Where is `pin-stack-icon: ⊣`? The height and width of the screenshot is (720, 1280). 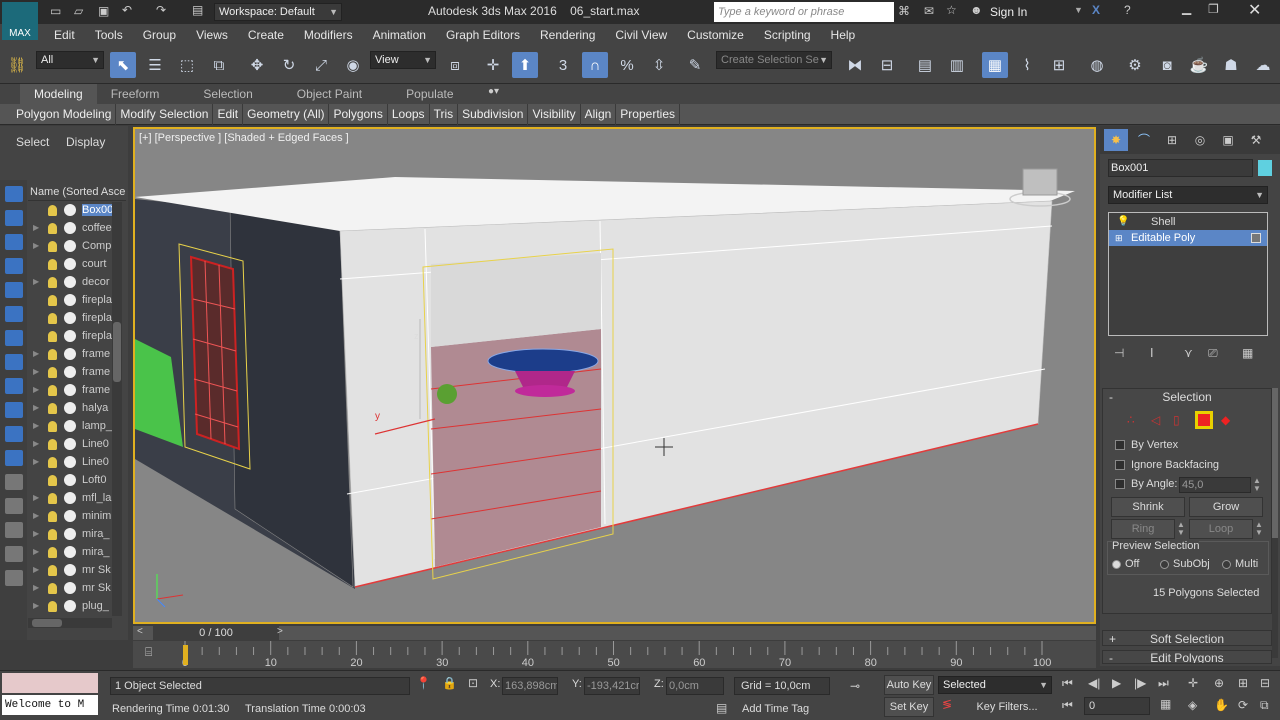
pin-stack-icon: ⊣ is located at coordinates (1119, 353).